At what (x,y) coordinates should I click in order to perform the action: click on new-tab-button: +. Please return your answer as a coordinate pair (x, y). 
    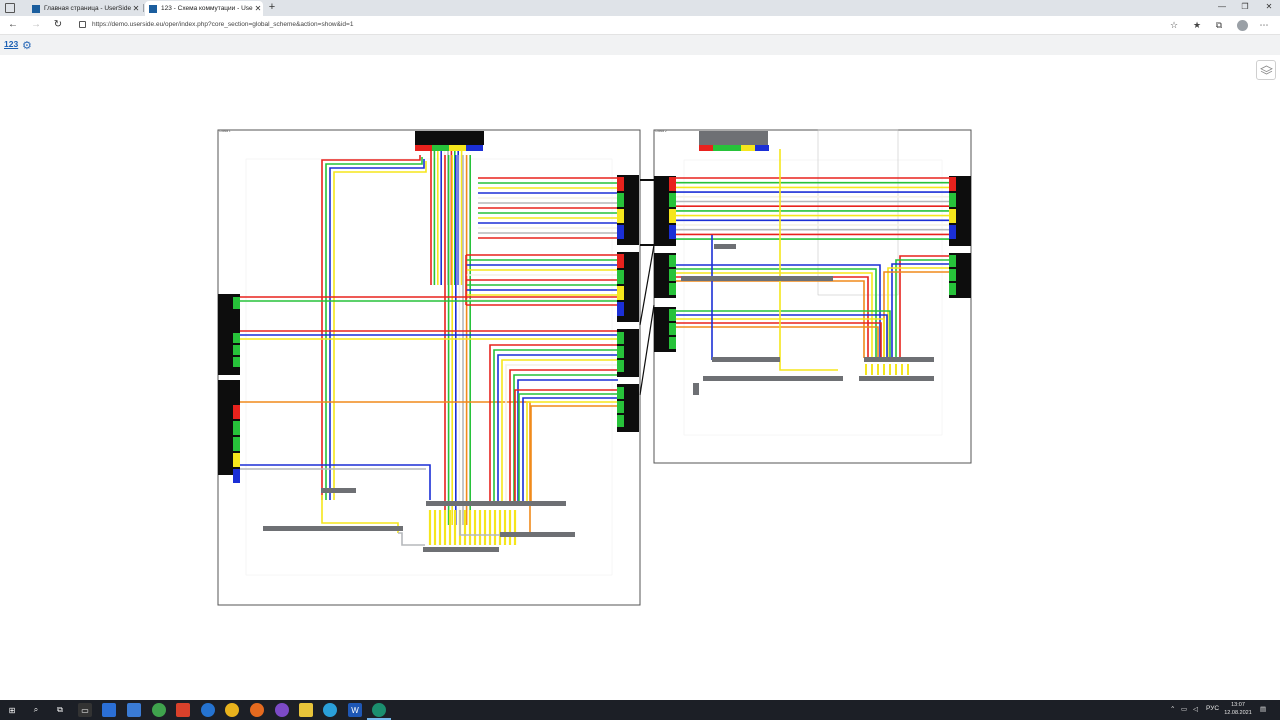
    Looking at the image, I should click on (272, 7).